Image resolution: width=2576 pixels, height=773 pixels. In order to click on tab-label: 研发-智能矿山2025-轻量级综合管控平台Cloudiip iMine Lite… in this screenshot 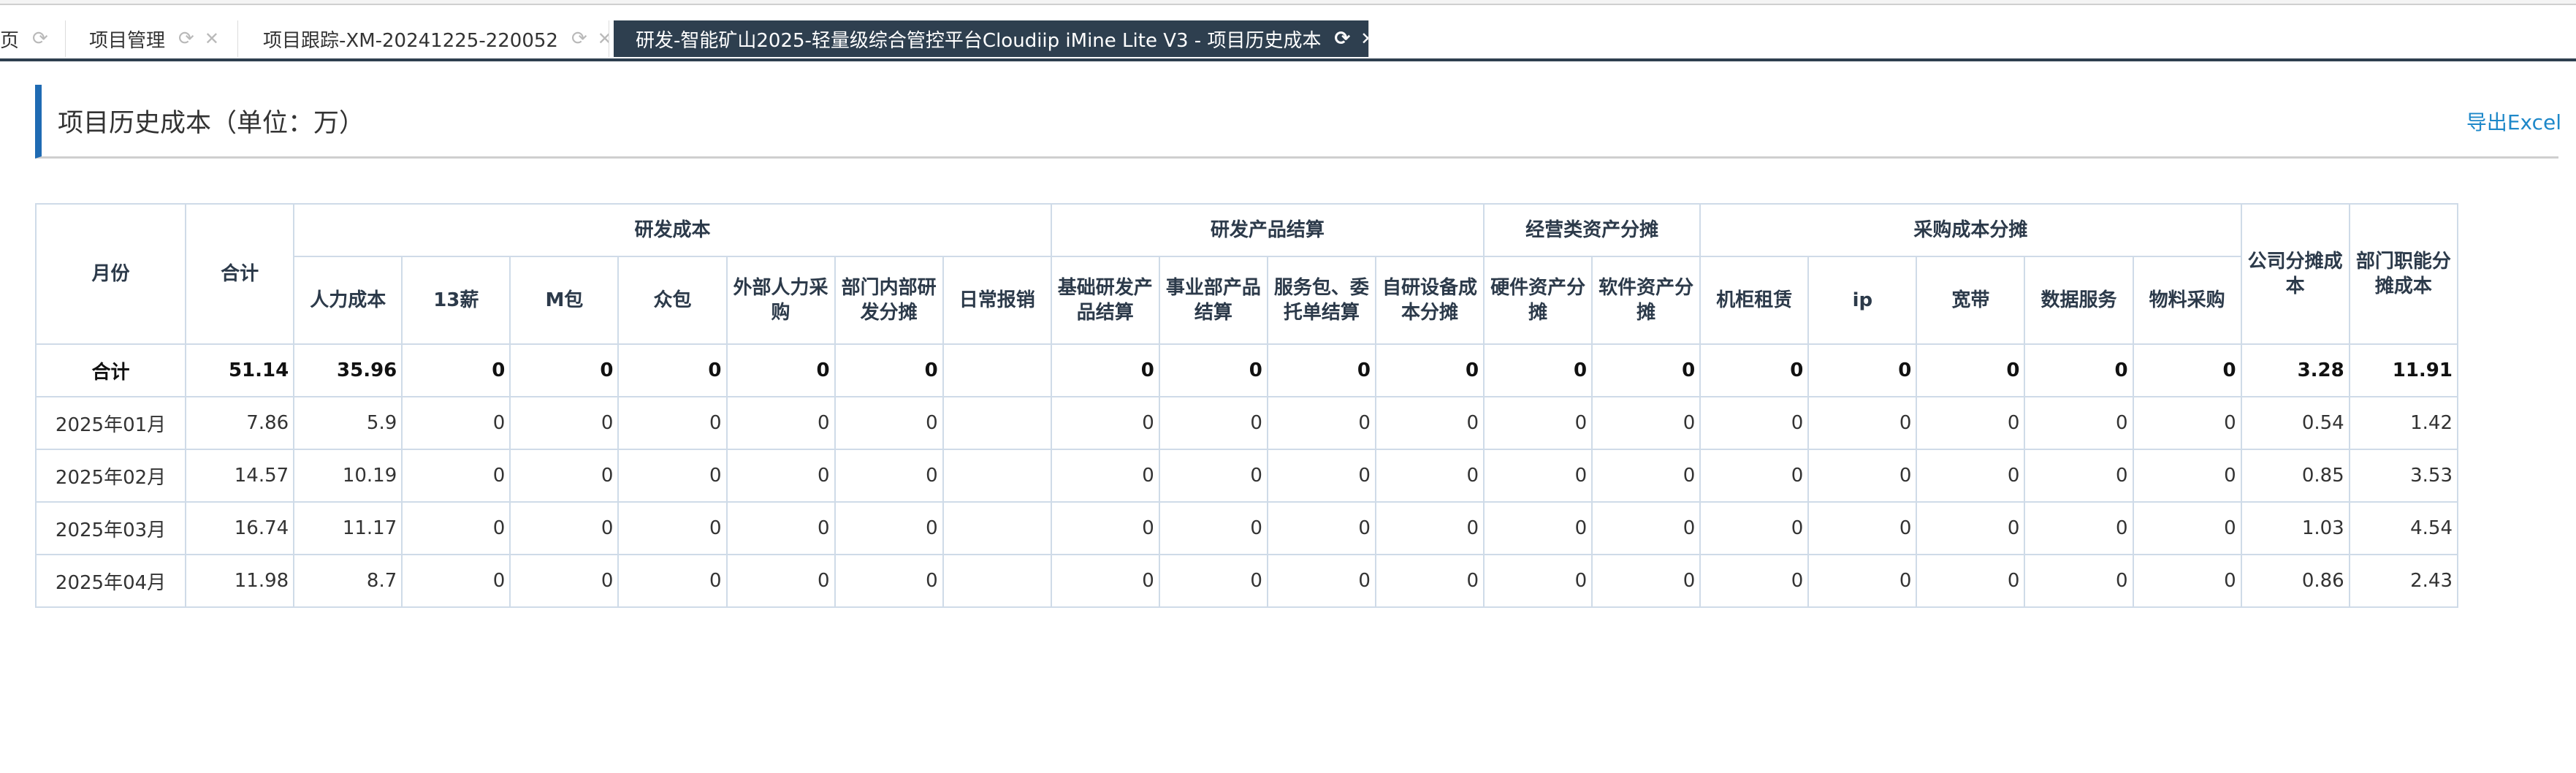, I will do `click(979, 40)`.